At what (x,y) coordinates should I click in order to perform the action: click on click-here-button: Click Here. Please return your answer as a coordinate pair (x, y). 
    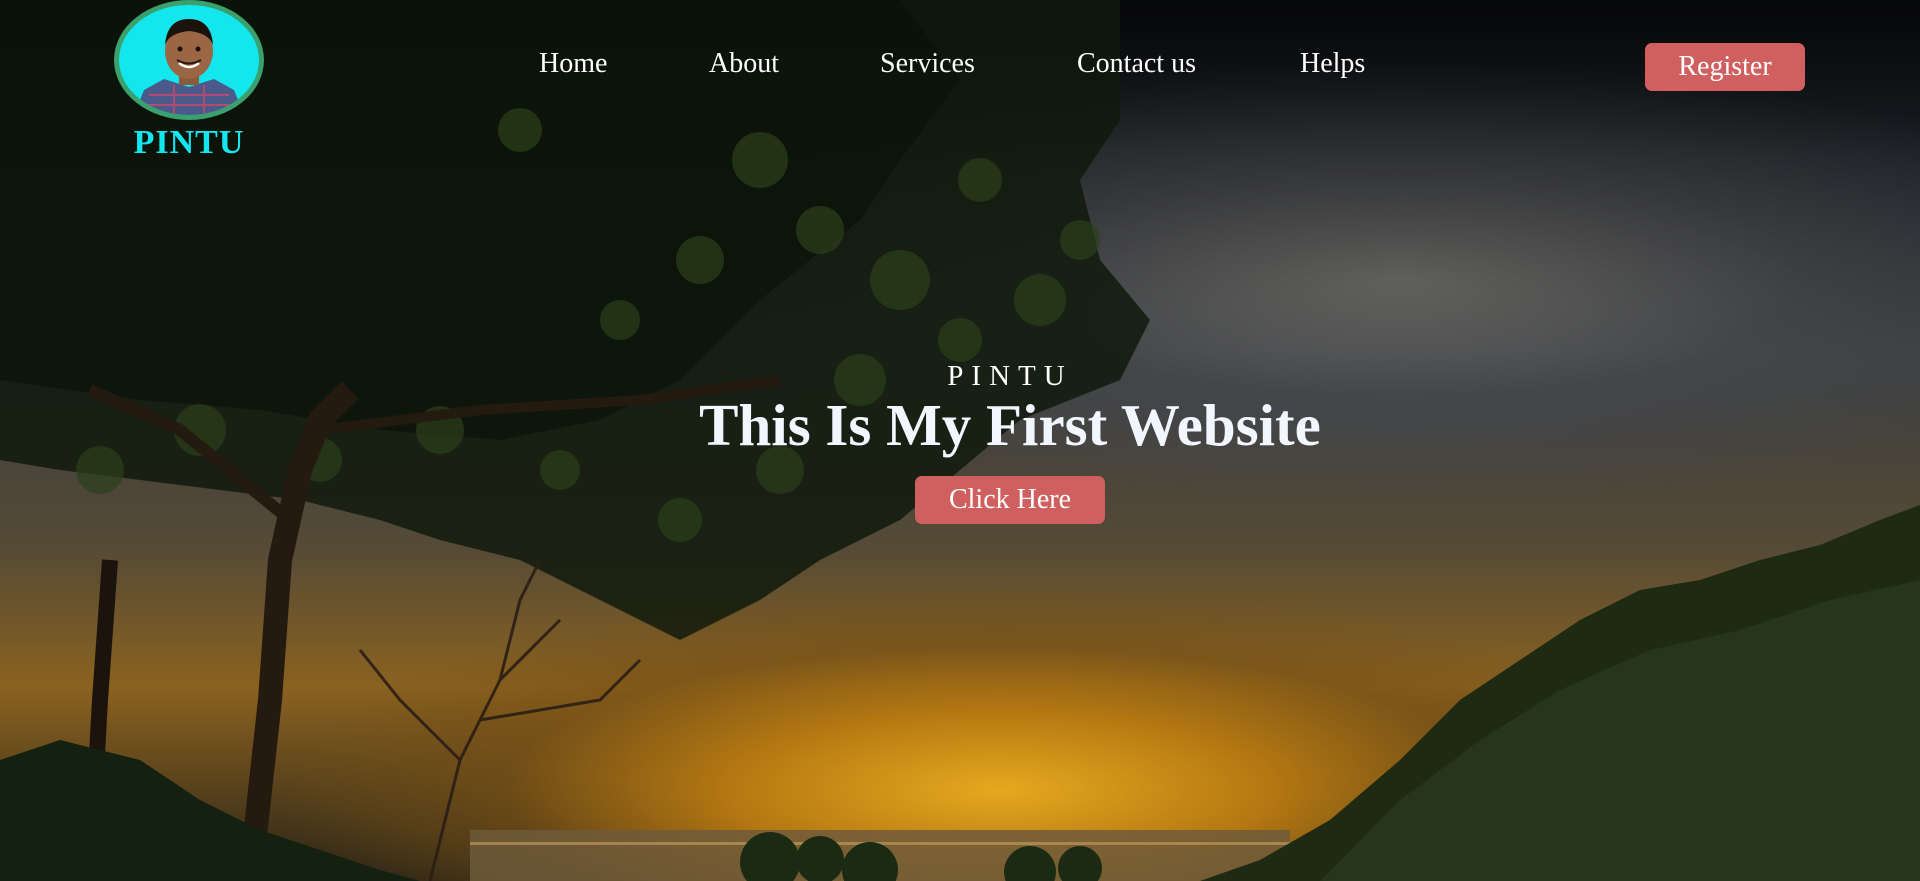
    Looking at the image, I should click on (1010, 499).